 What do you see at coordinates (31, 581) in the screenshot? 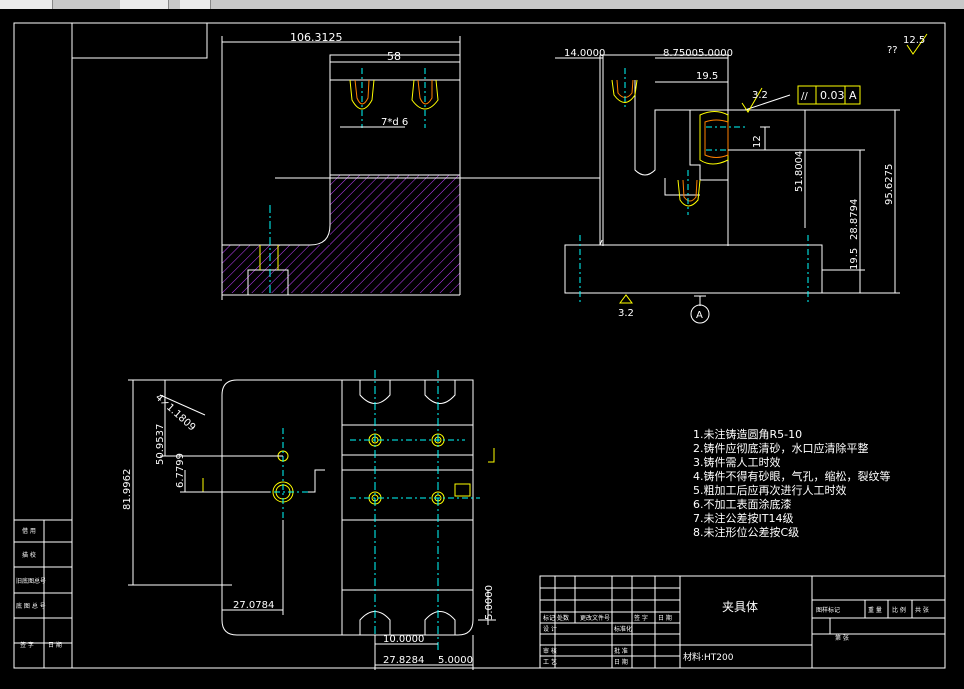
I see `left-block-label: 旧底图总号` at bounding box center [31, 581].